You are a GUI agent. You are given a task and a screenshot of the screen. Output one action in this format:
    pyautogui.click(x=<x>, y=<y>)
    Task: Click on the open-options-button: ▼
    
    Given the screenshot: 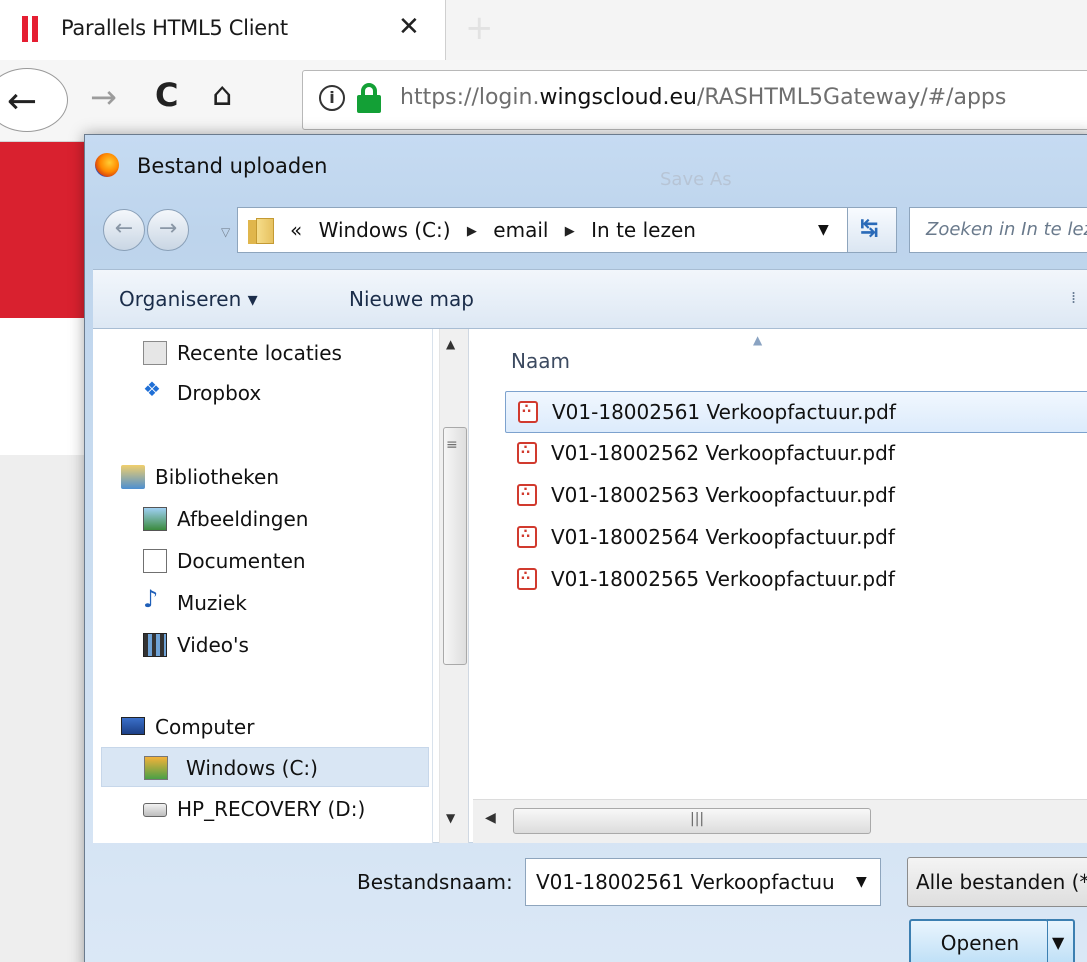 What is the action you would take?
    pyautogui.click(x=1061, y=940)
    